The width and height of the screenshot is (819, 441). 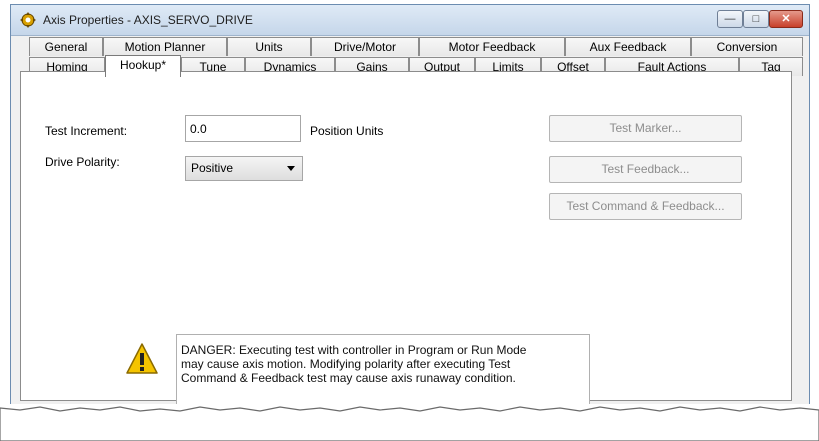 What do you see at coordinates (492, 46) in the screenshot?
I see `tab-motor-feedback: Motor Feedback` at bounding box center [492, 46].